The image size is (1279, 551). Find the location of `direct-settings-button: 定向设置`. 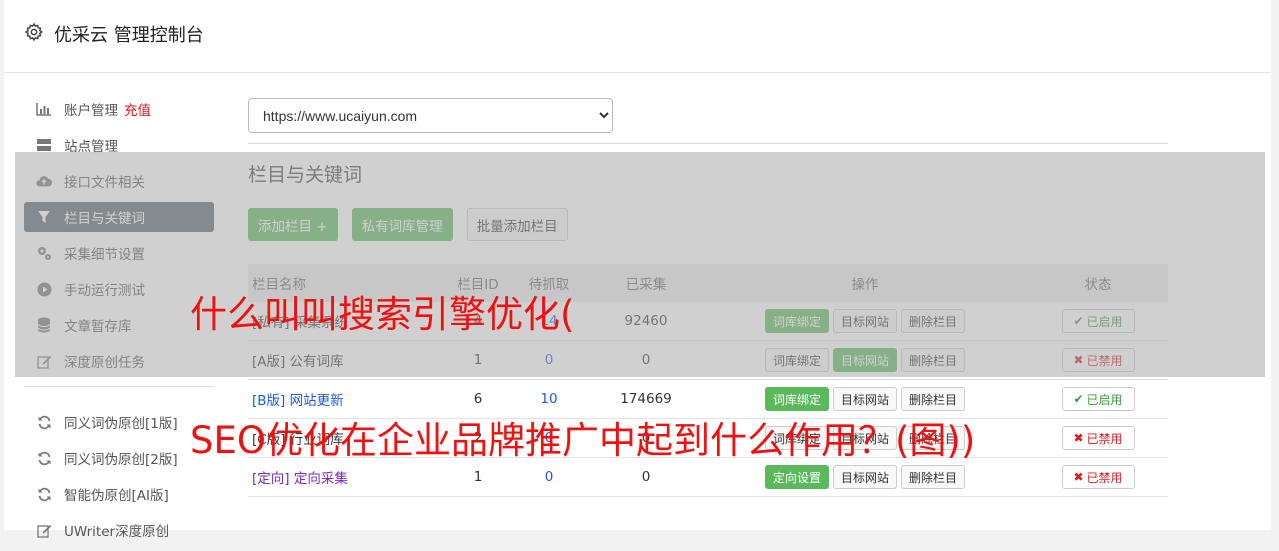

direct-settings-button: 定向设置 is located at coordinates (796, 477).